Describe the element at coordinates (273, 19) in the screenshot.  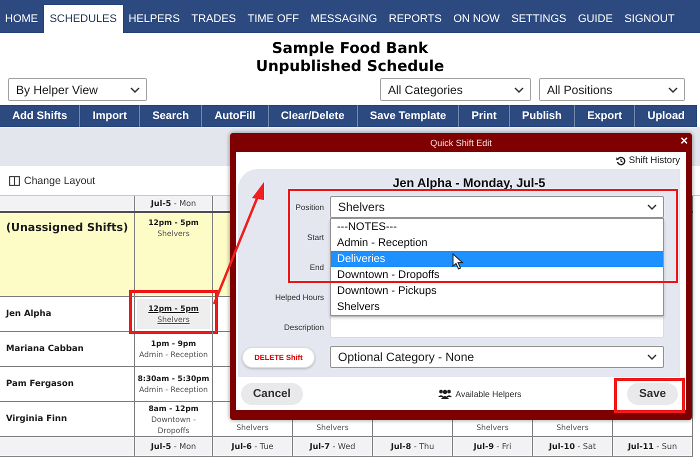
I see `nav-tab: TIME OFF` at that location.